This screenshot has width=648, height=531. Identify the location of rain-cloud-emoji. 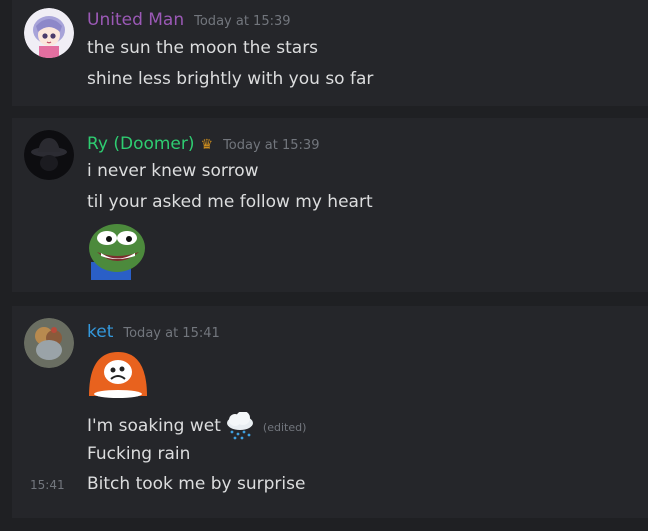
(240, 425).